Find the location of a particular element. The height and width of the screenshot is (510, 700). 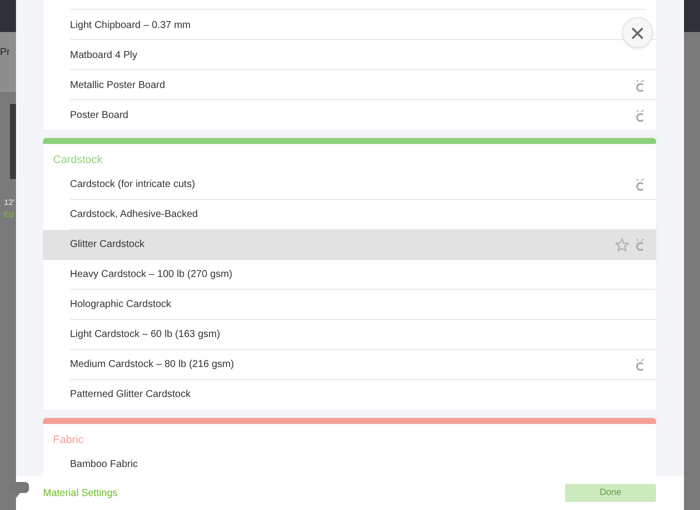

material-item: Cardstock, Adhesive-Backed is located at coordinates (363, 215).